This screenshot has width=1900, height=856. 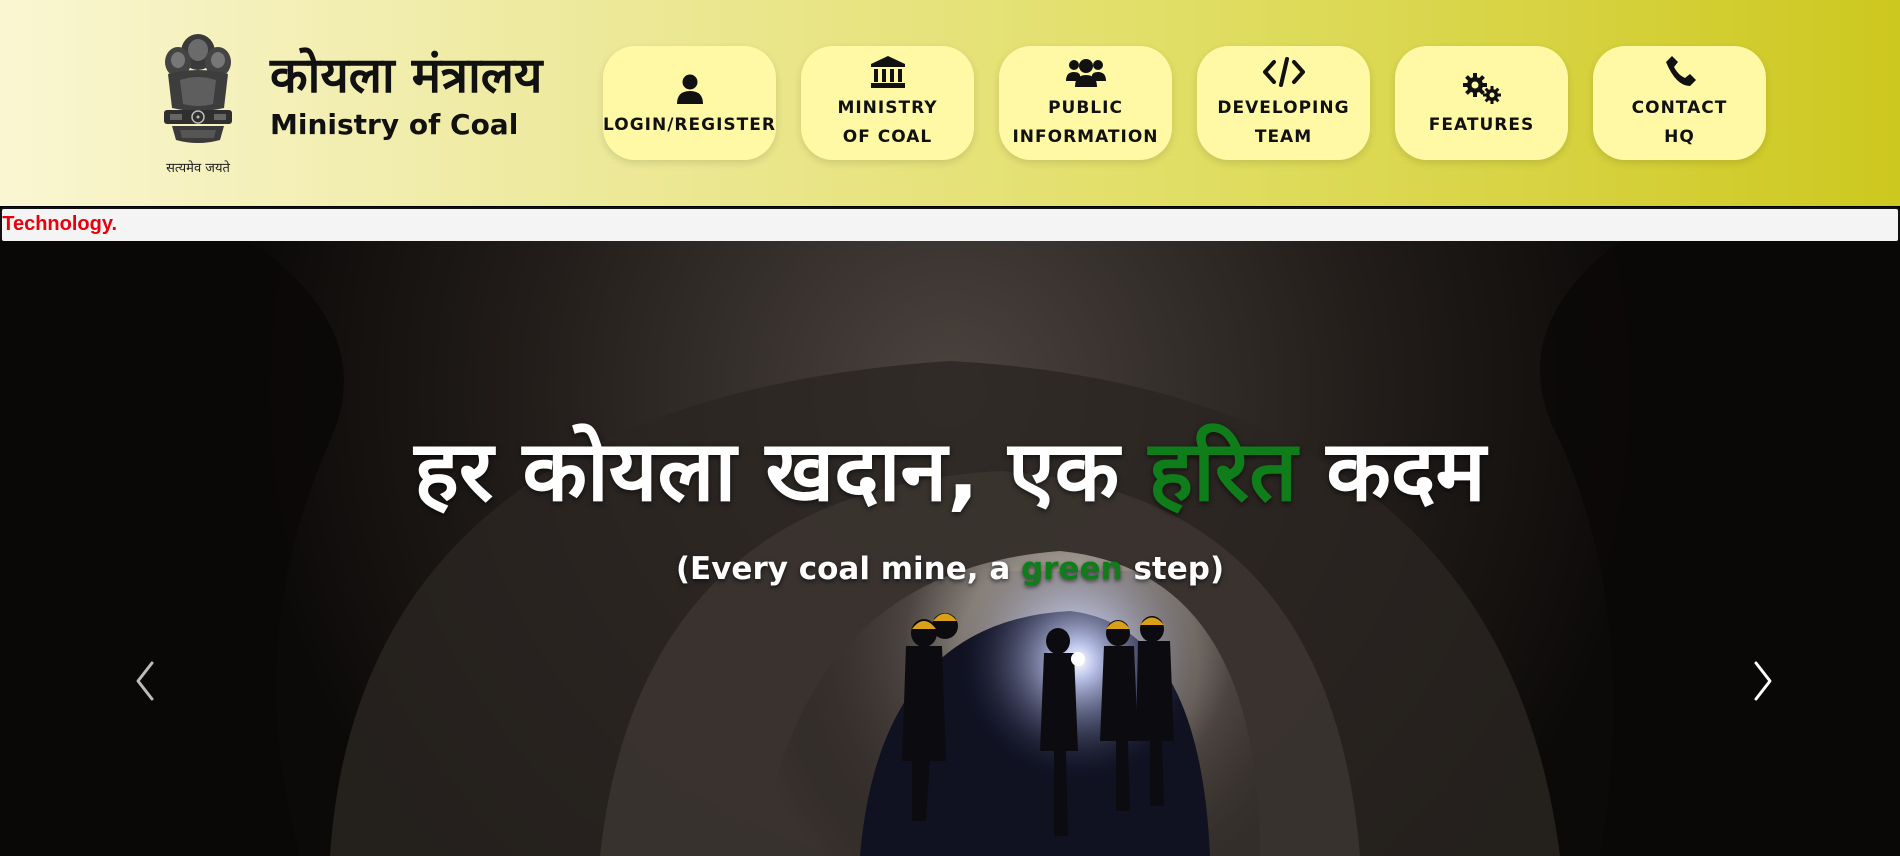 I want to click on news-ticker: f Technology., so click(x=950, y=225).